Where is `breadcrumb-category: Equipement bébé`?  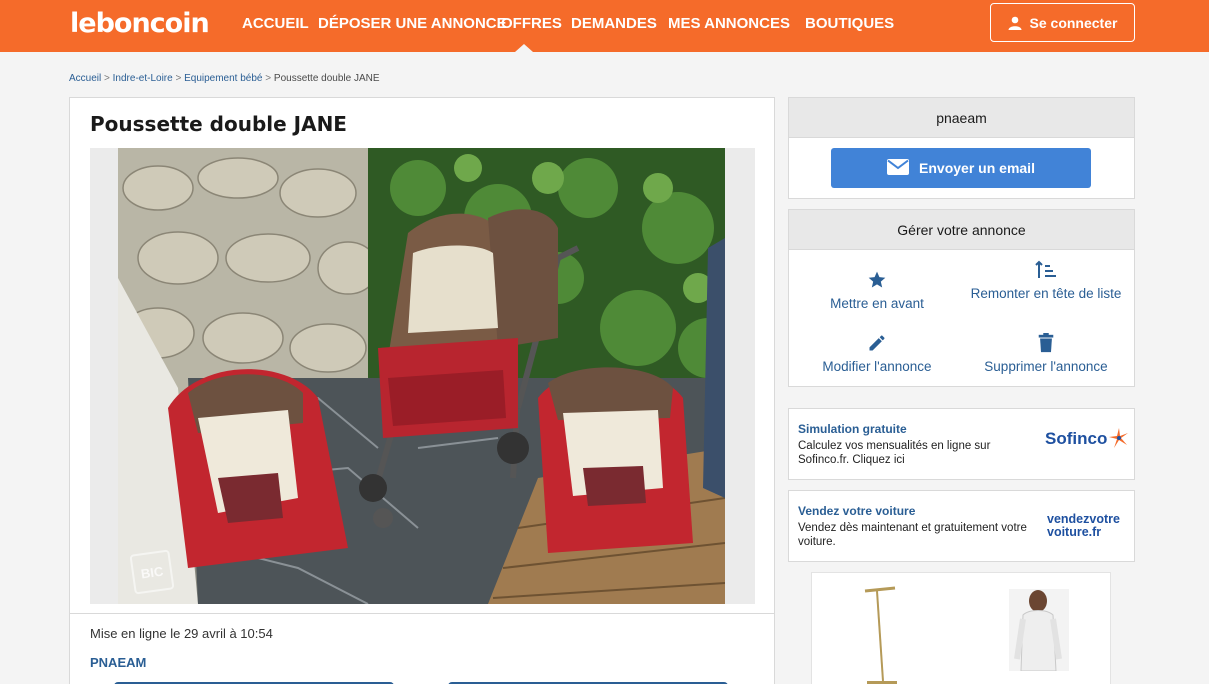
breadcrumb-category: Equipement bébé is located at coordinates (223, 78).